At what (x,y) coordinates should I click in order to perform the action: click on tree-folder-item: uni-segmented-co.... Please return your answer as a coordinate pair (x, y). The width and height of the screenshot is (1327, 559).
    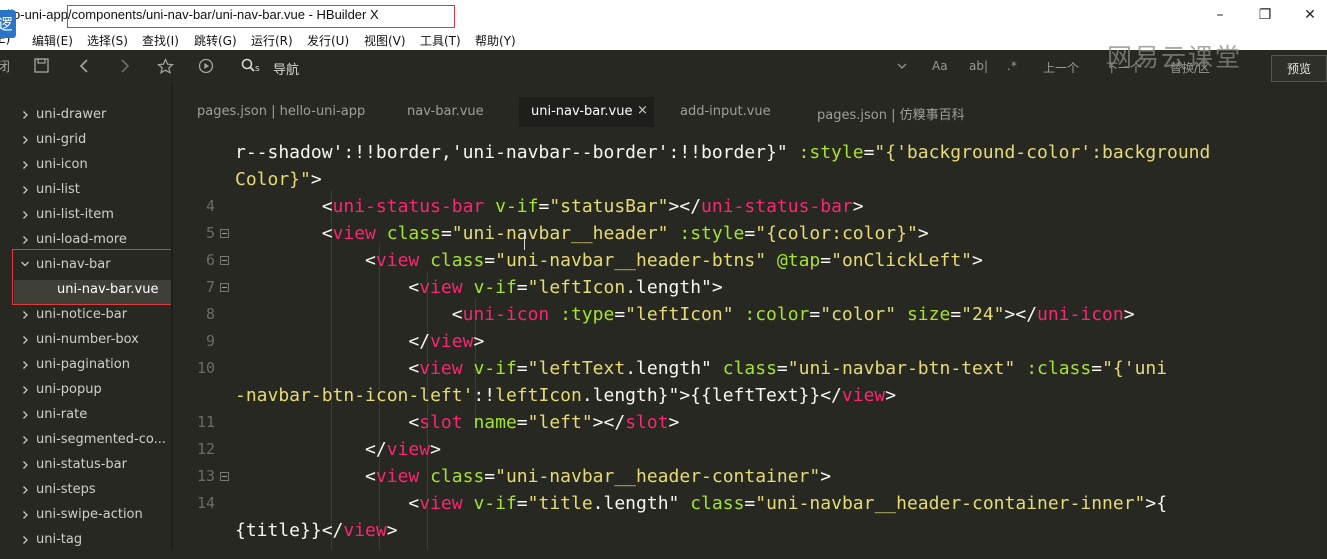
    Looking at the image, I should click on (85, 440).